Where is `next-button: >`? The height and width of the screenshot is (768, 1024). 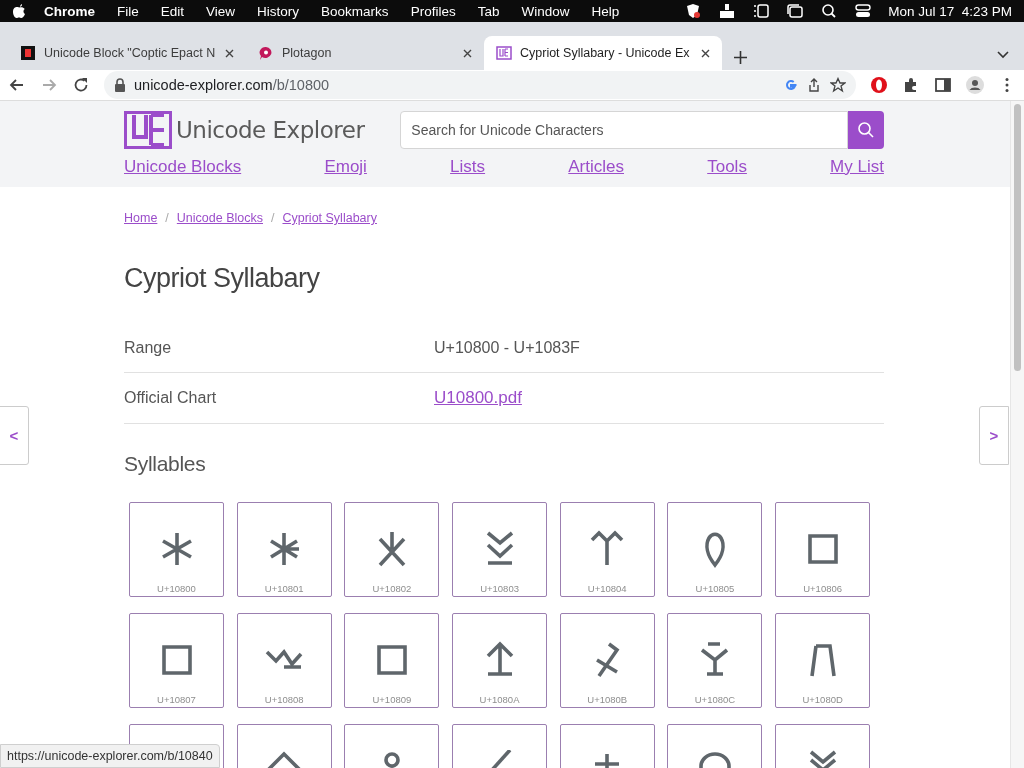 next-button: > is located at coordinates (994, 435).